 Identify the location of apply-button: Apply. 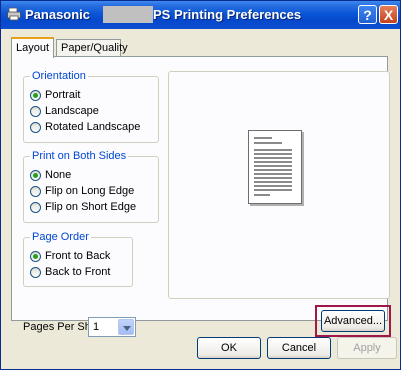
(367, 348).